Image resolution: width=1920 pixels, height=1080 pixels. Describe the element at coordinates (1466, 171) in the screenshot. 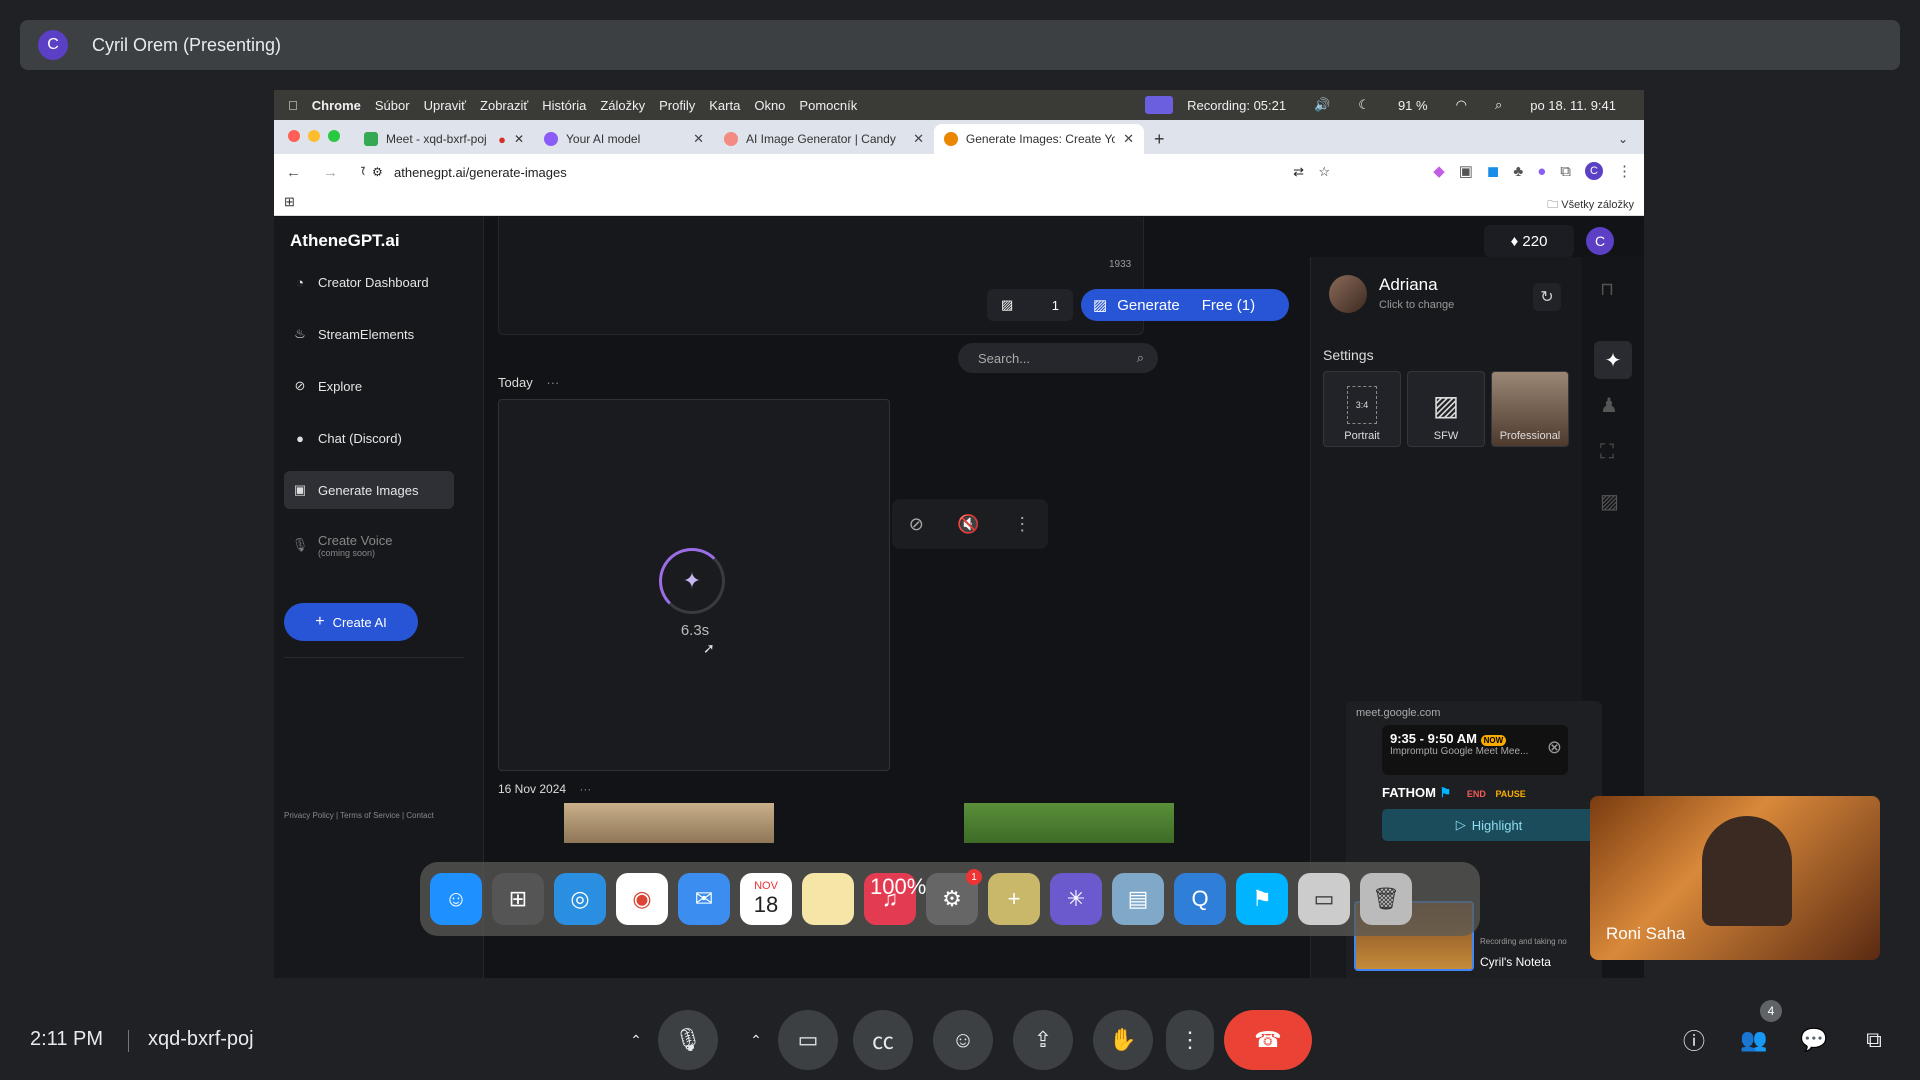

I see `extension-icon: ▣` at that location.